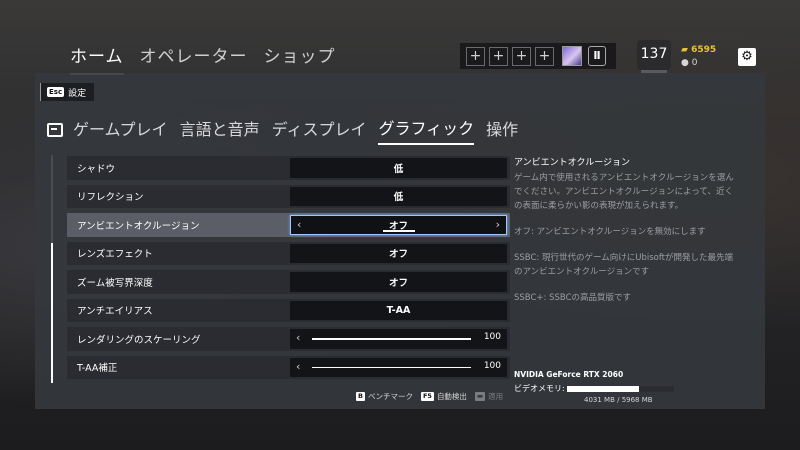 The image size is (800, 450). Describe the element at coordinates (480, 396) in the screenshot. I see `apply-key-icon: ▬` at that location.